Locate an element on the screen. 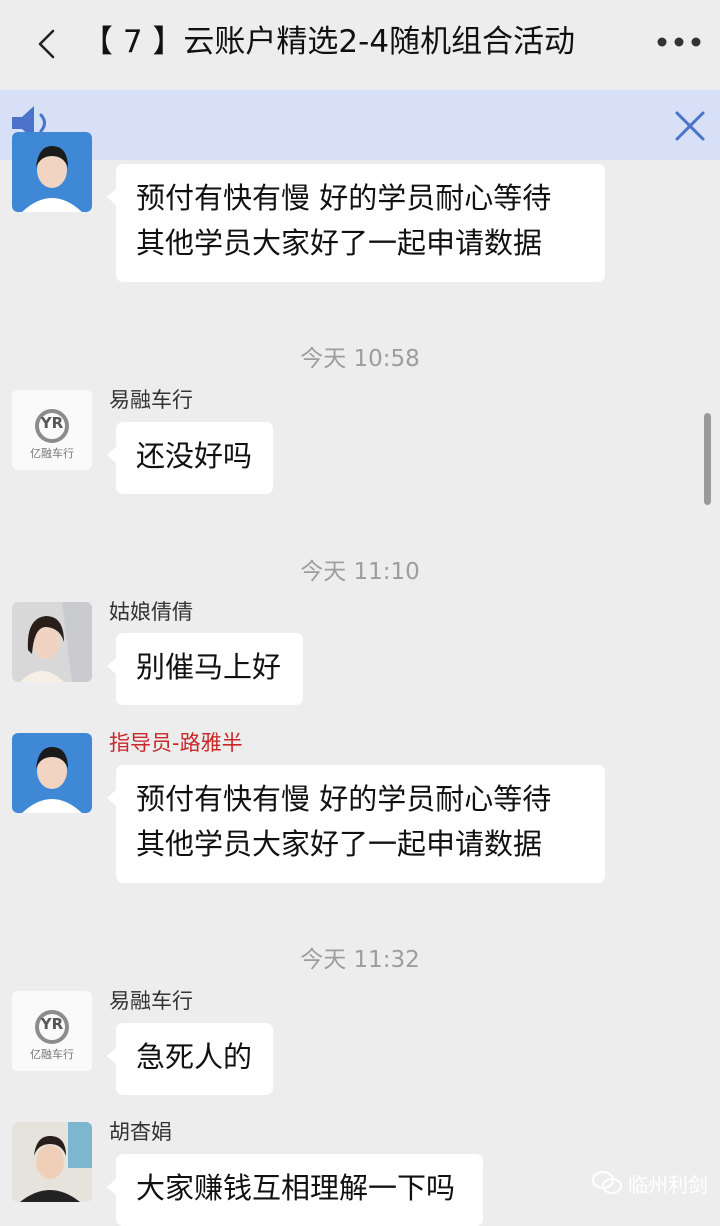 The height and width of the screenshot is (1226, 720). watermark-text: 临州利剑 is located at coordinates (668, 1184).